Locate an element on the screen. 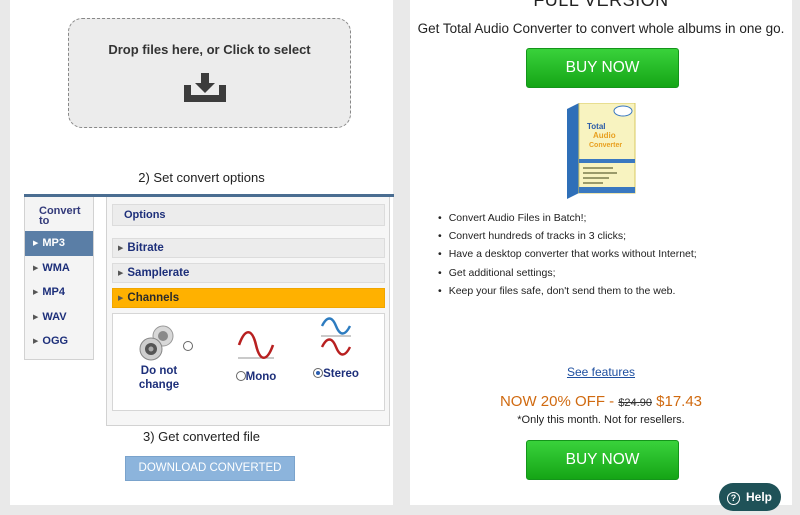 The width and height of the screenshot is (800, 515). feature-item: Convert Audio Files in Batch!; is located at coordinates (567, 218).